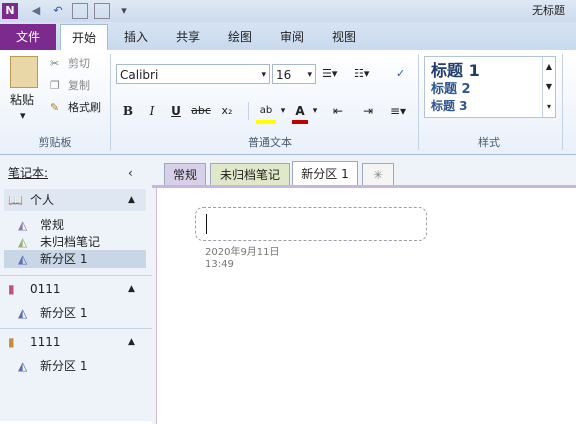 The height and width of the screenshot is (424, 576). I want to click on title-bar: N ◀ ↶ ▾ 无标题, so click(288, 11).